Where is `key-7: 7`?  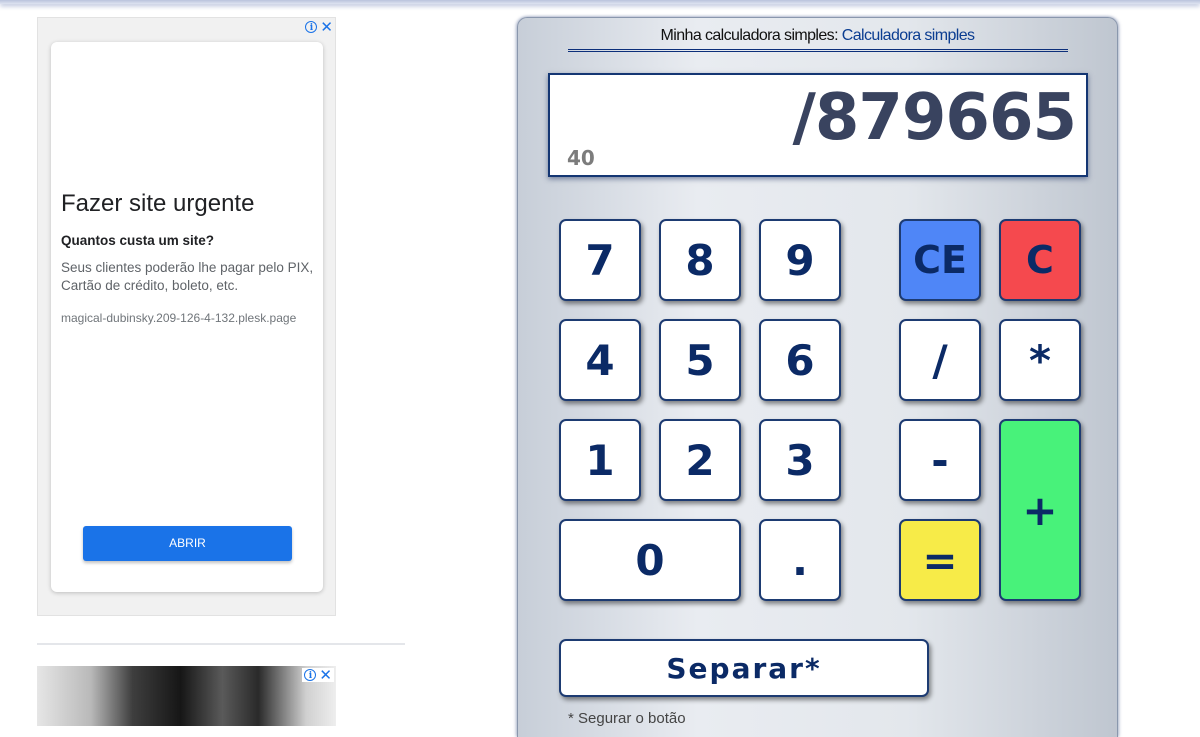 key-7: 7 is located at coordinates (600, 260).